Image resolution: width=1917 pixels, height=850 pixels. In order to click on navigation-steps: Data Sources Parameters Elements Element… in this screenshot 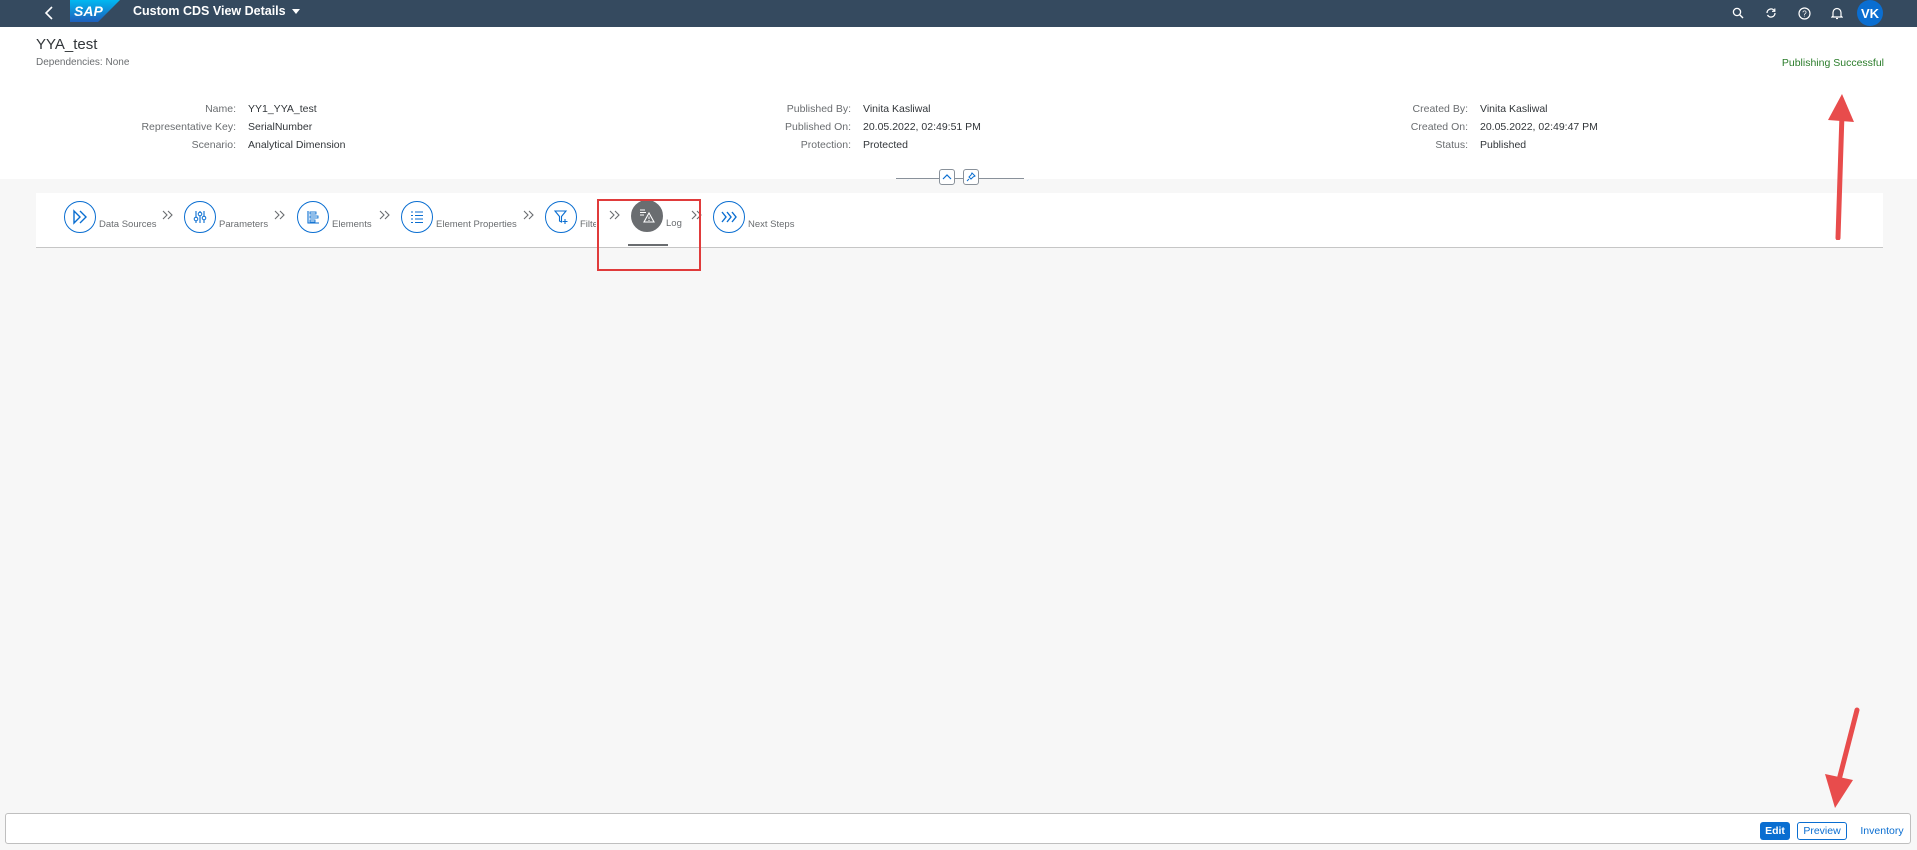, I will do `click(959, 220)`.